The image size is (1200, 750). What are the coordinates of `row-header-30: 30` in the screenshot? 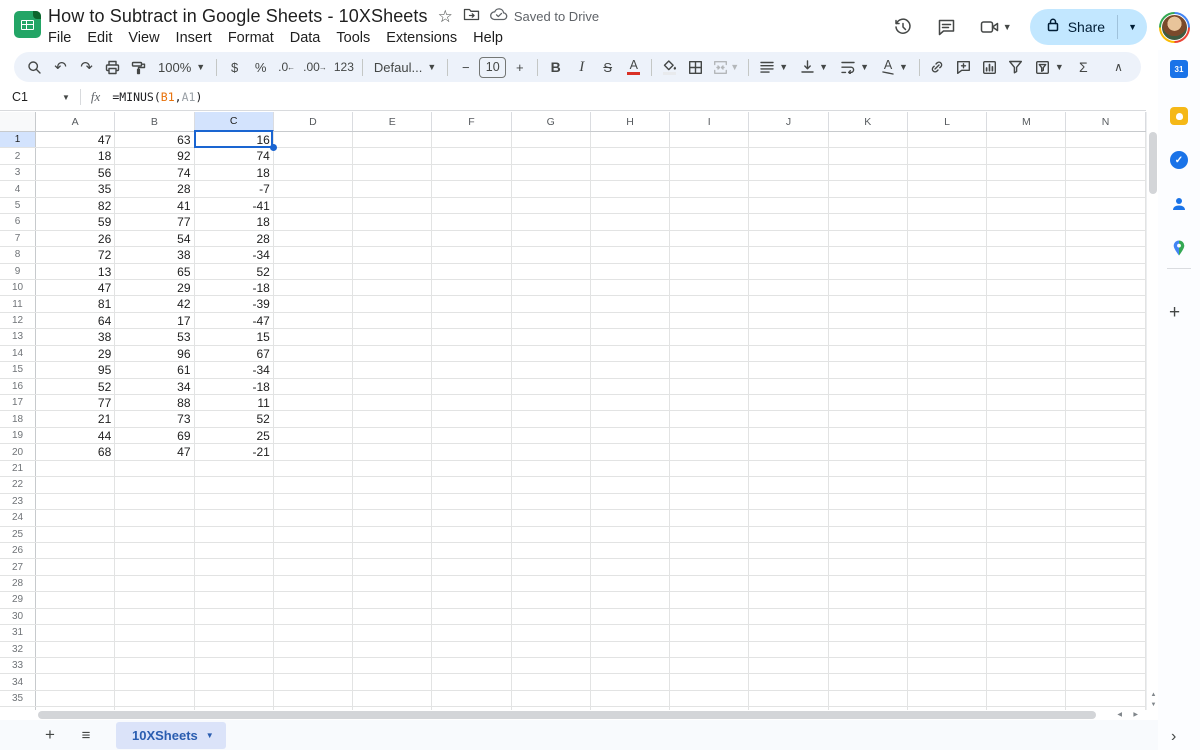 It's located at (18, 616).